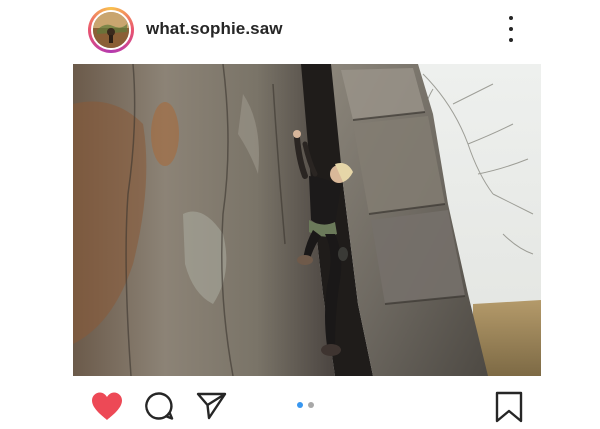 The width and height of the screenshot is (600, 429). I want to click on send-icon, so click(211, 406).